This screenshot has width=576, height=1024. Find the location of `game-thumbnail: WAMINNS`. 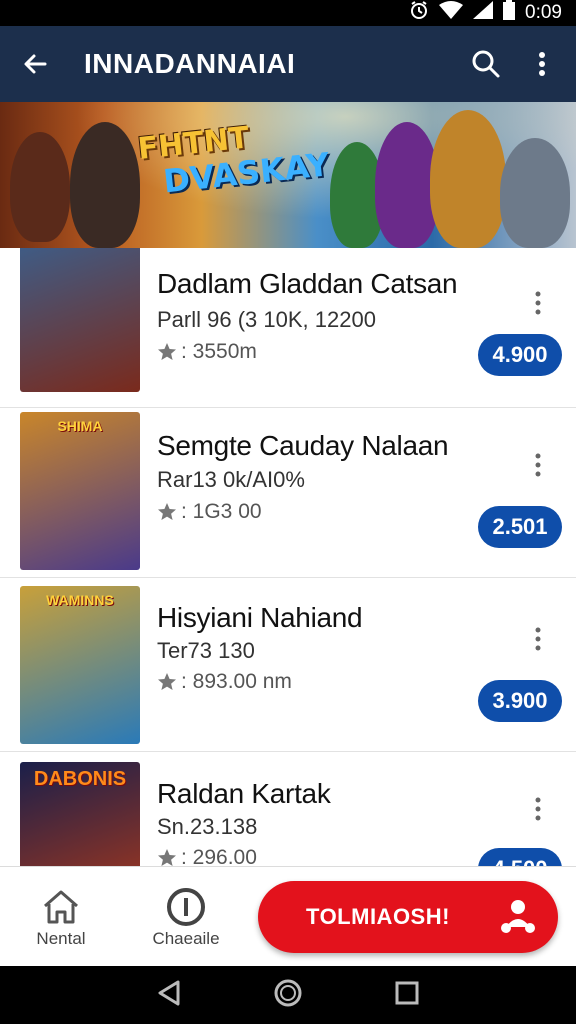

game-thumbnail: WAMINNS is located at coordinates (80, 665).